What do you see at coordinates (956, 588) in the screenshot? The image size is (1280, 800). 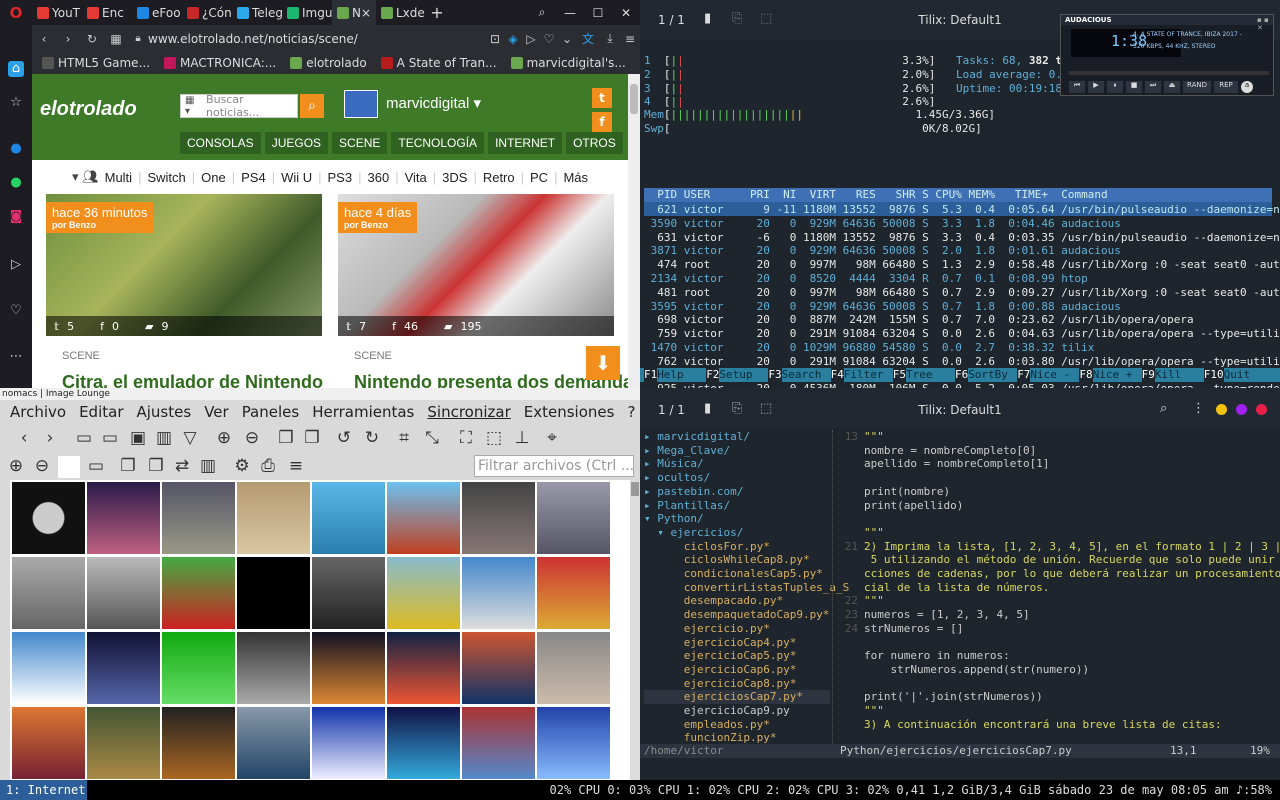 I see `code-line: cial de la lista de números.` at bounding box center [956, 588].